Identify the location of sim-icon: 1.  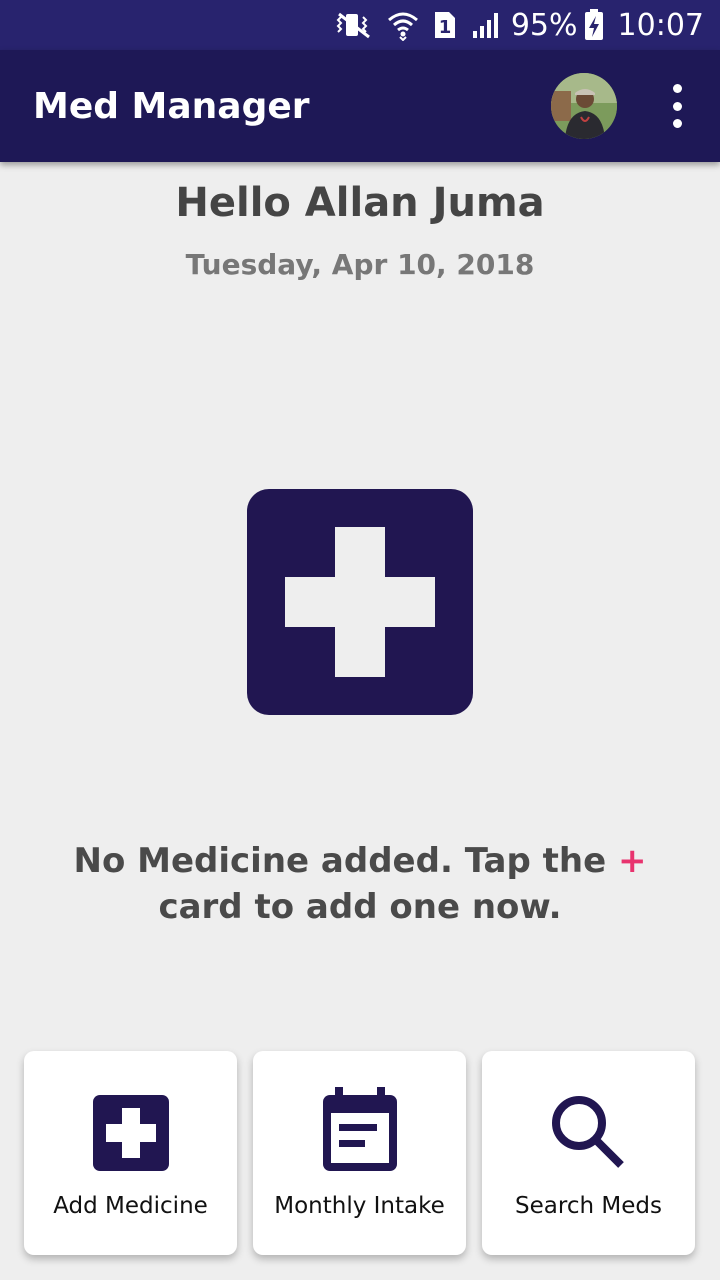
(445, 25).